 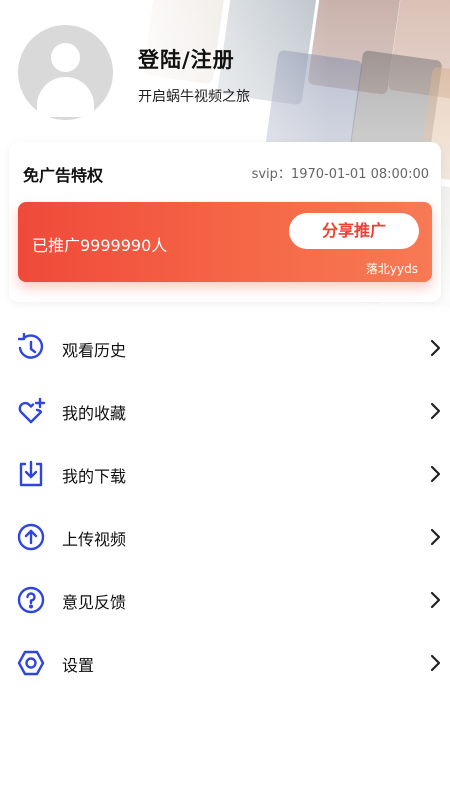 What do you see at coordinates (94, 602) in the screenshot?
I see `menu-label: 意见反馈` at bounding box center [94, 602].